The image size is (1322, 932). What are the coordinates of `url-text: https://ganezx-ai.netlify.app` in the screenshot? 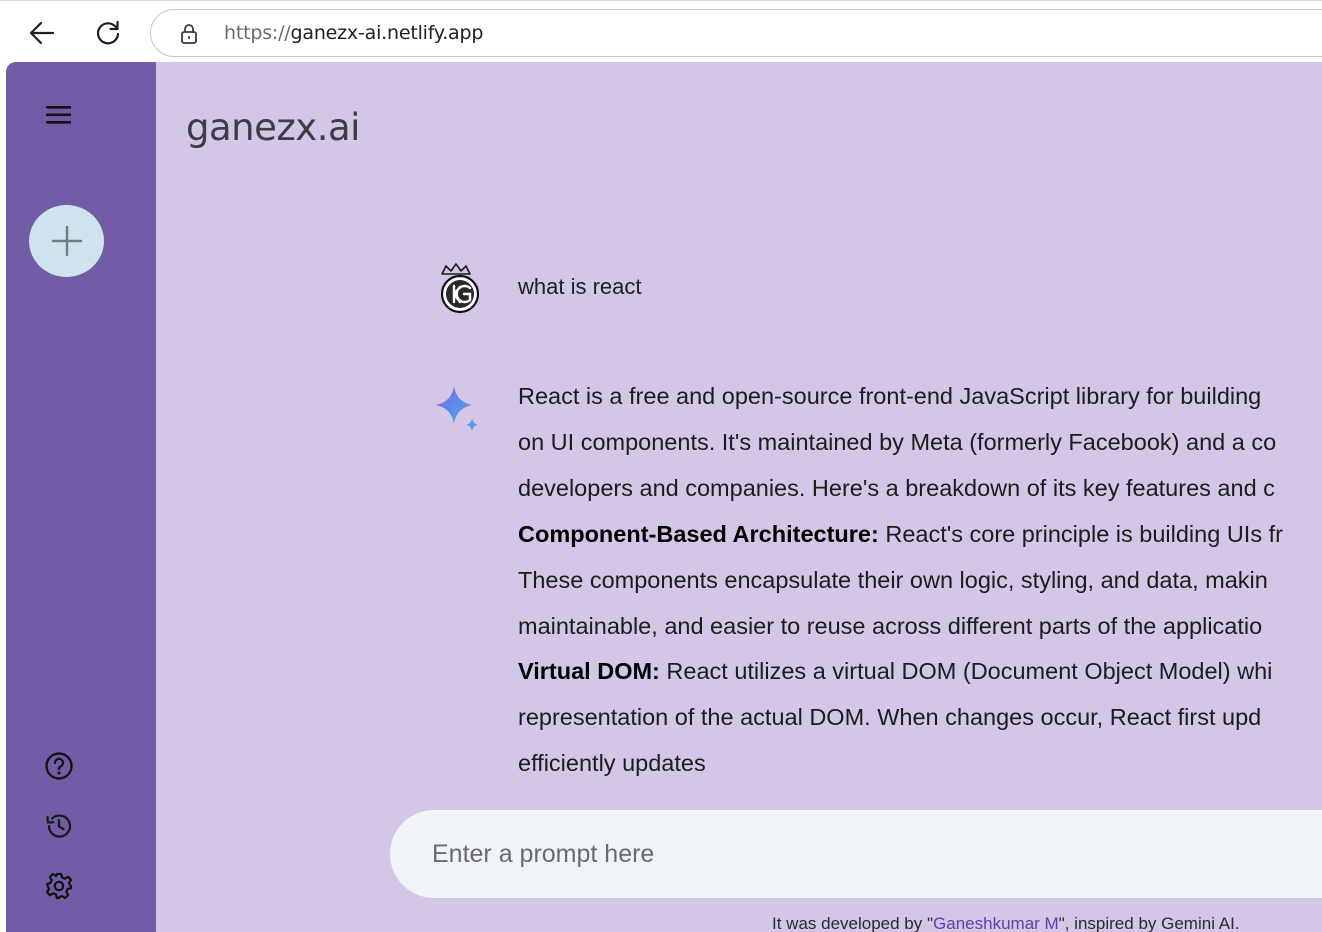 It's located at (353, 33).